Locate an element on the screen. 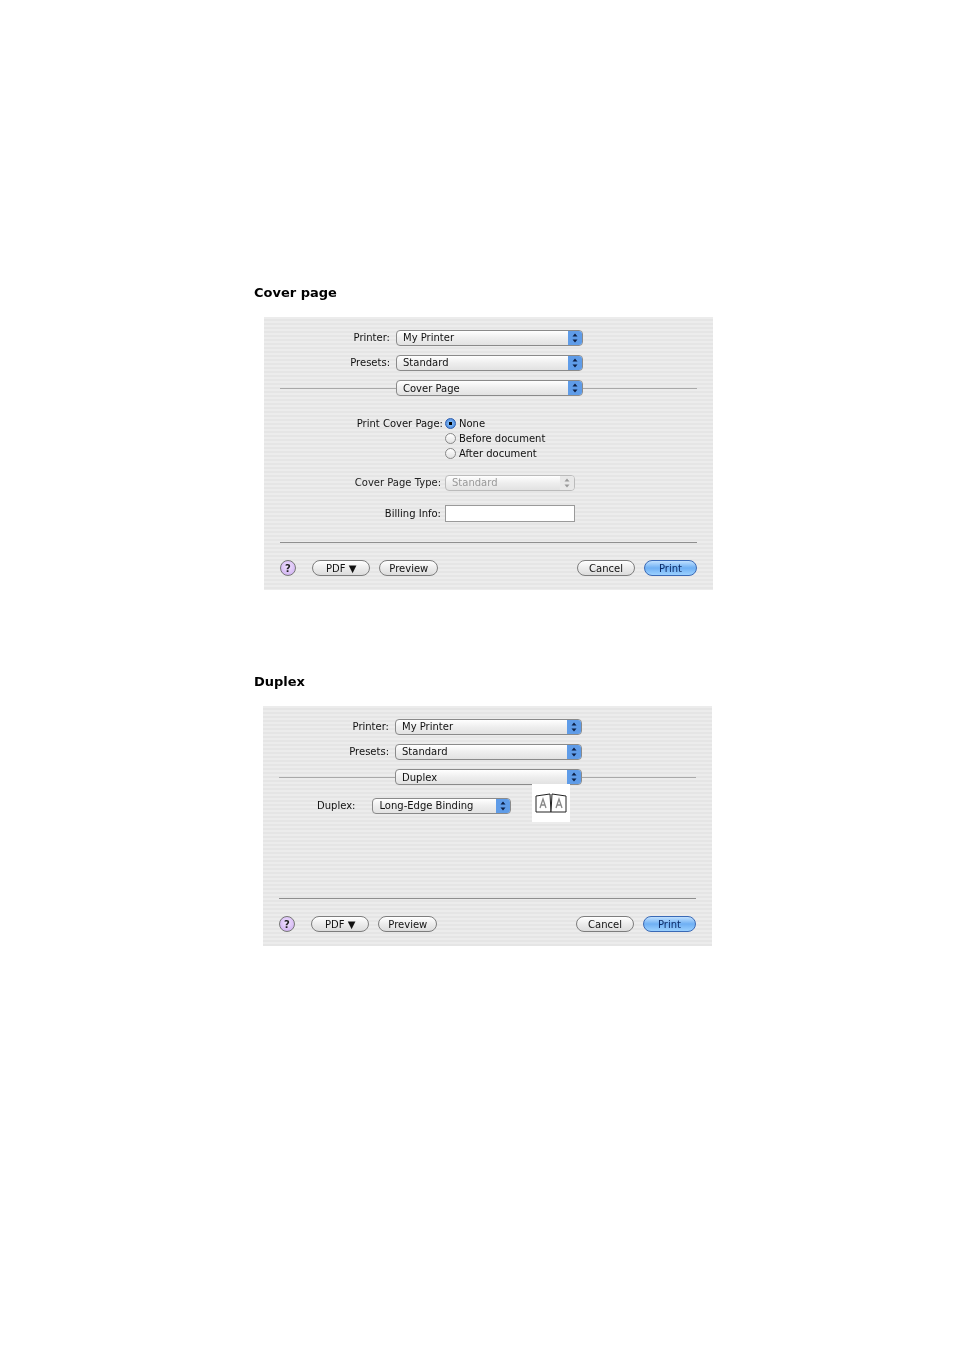  field-label: Duplex: is located at coordinates (336, 805).